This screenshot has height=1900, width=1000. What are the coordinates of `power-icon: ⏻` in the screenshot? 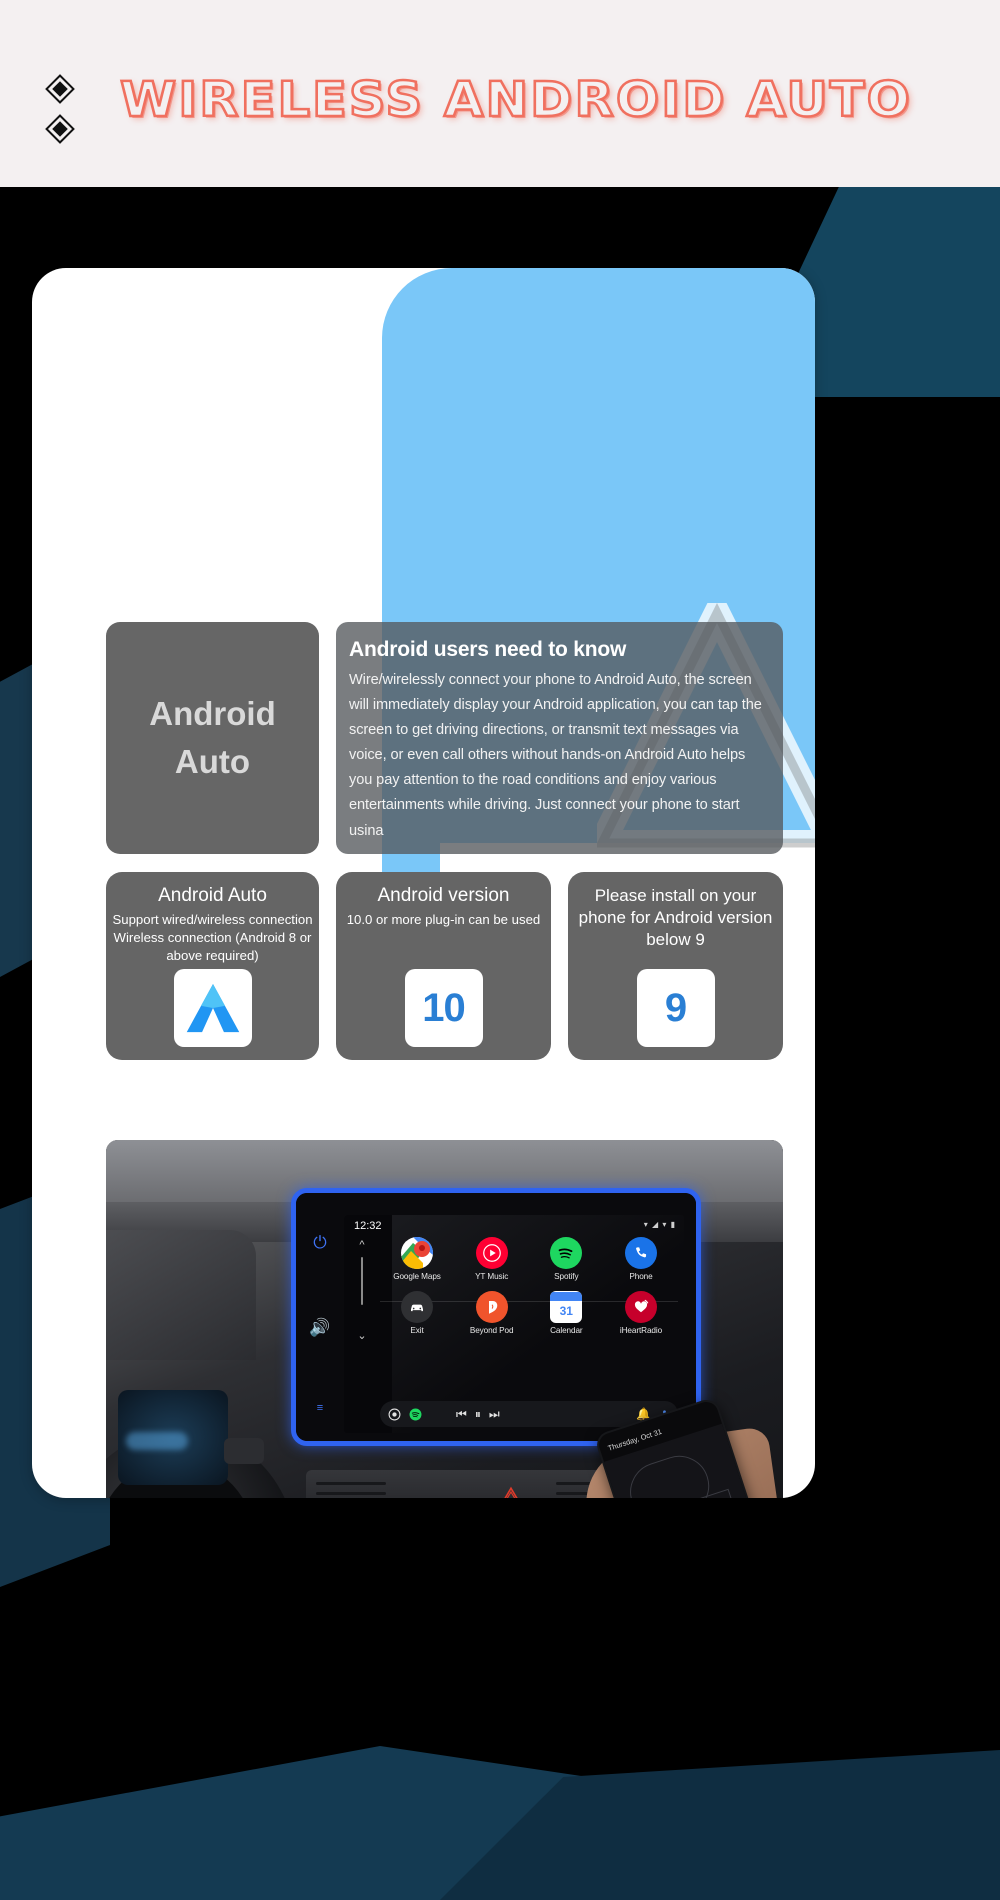 It's located at (320, 1243).